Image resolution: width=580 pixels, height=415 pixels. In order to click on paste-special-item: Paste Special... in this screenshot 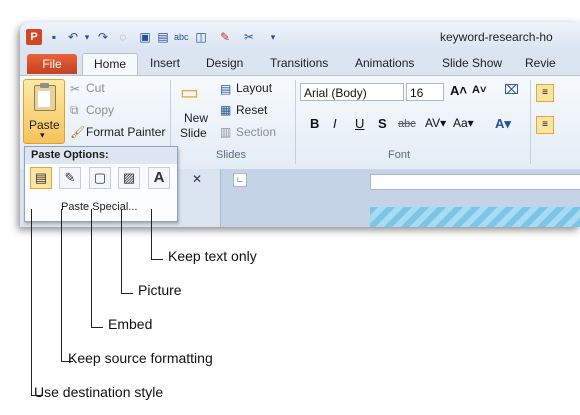, I will do `click(99, 207)`.